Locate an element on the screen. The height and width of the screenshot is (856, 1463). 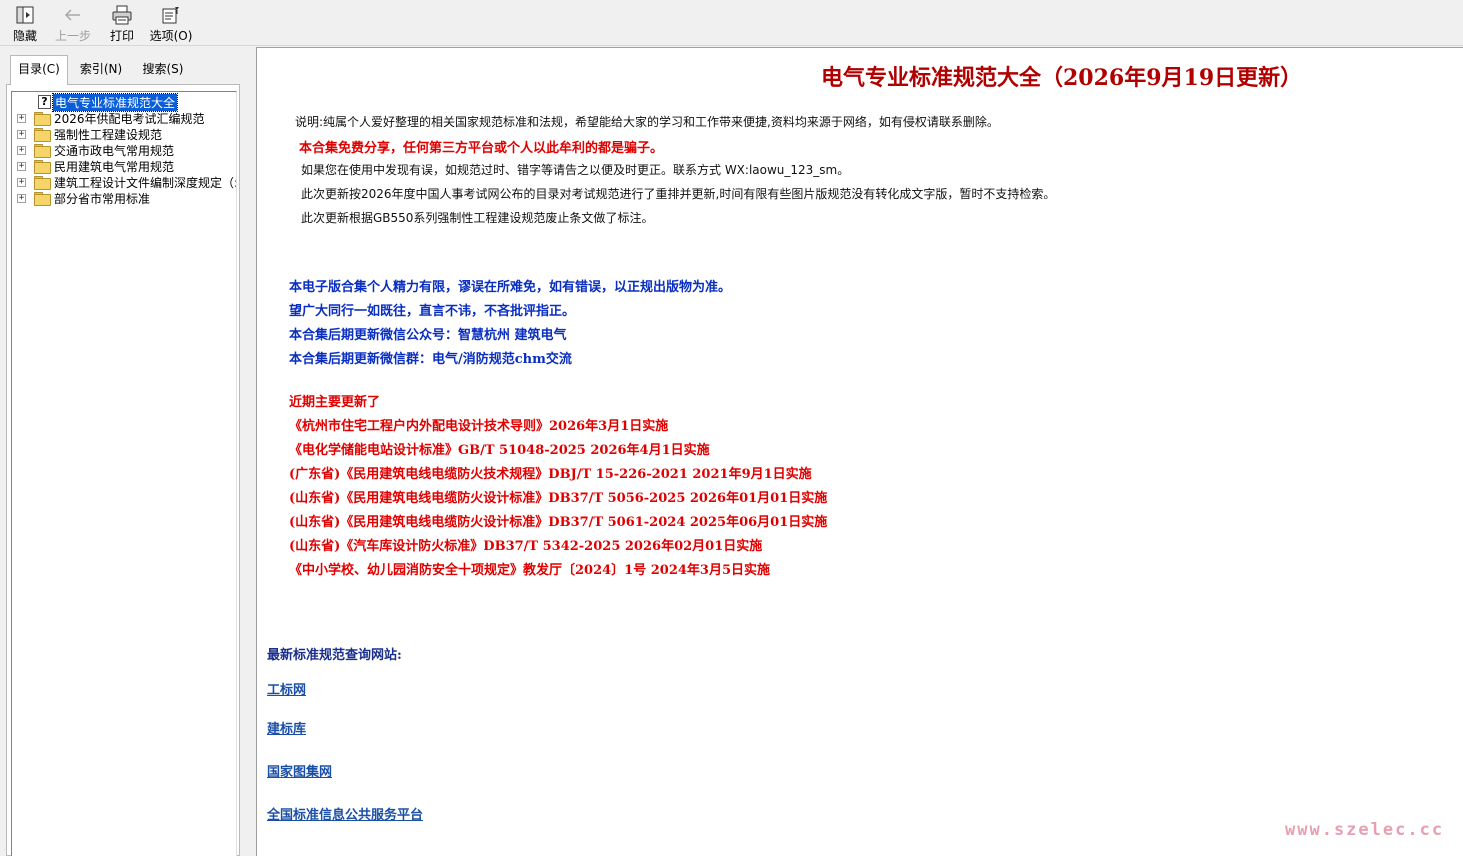
tree-item-label: 2026年供配电考试汇编规范 is located at coordinates (129, 118).